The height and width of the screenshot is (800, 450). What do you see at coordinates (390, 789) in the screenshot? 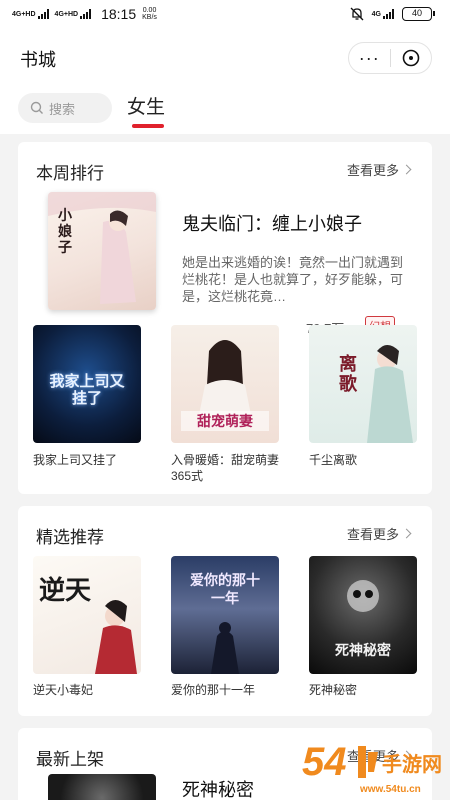
I see `watermark-url: www.54tu.cn` at bounding box center [390, 789].